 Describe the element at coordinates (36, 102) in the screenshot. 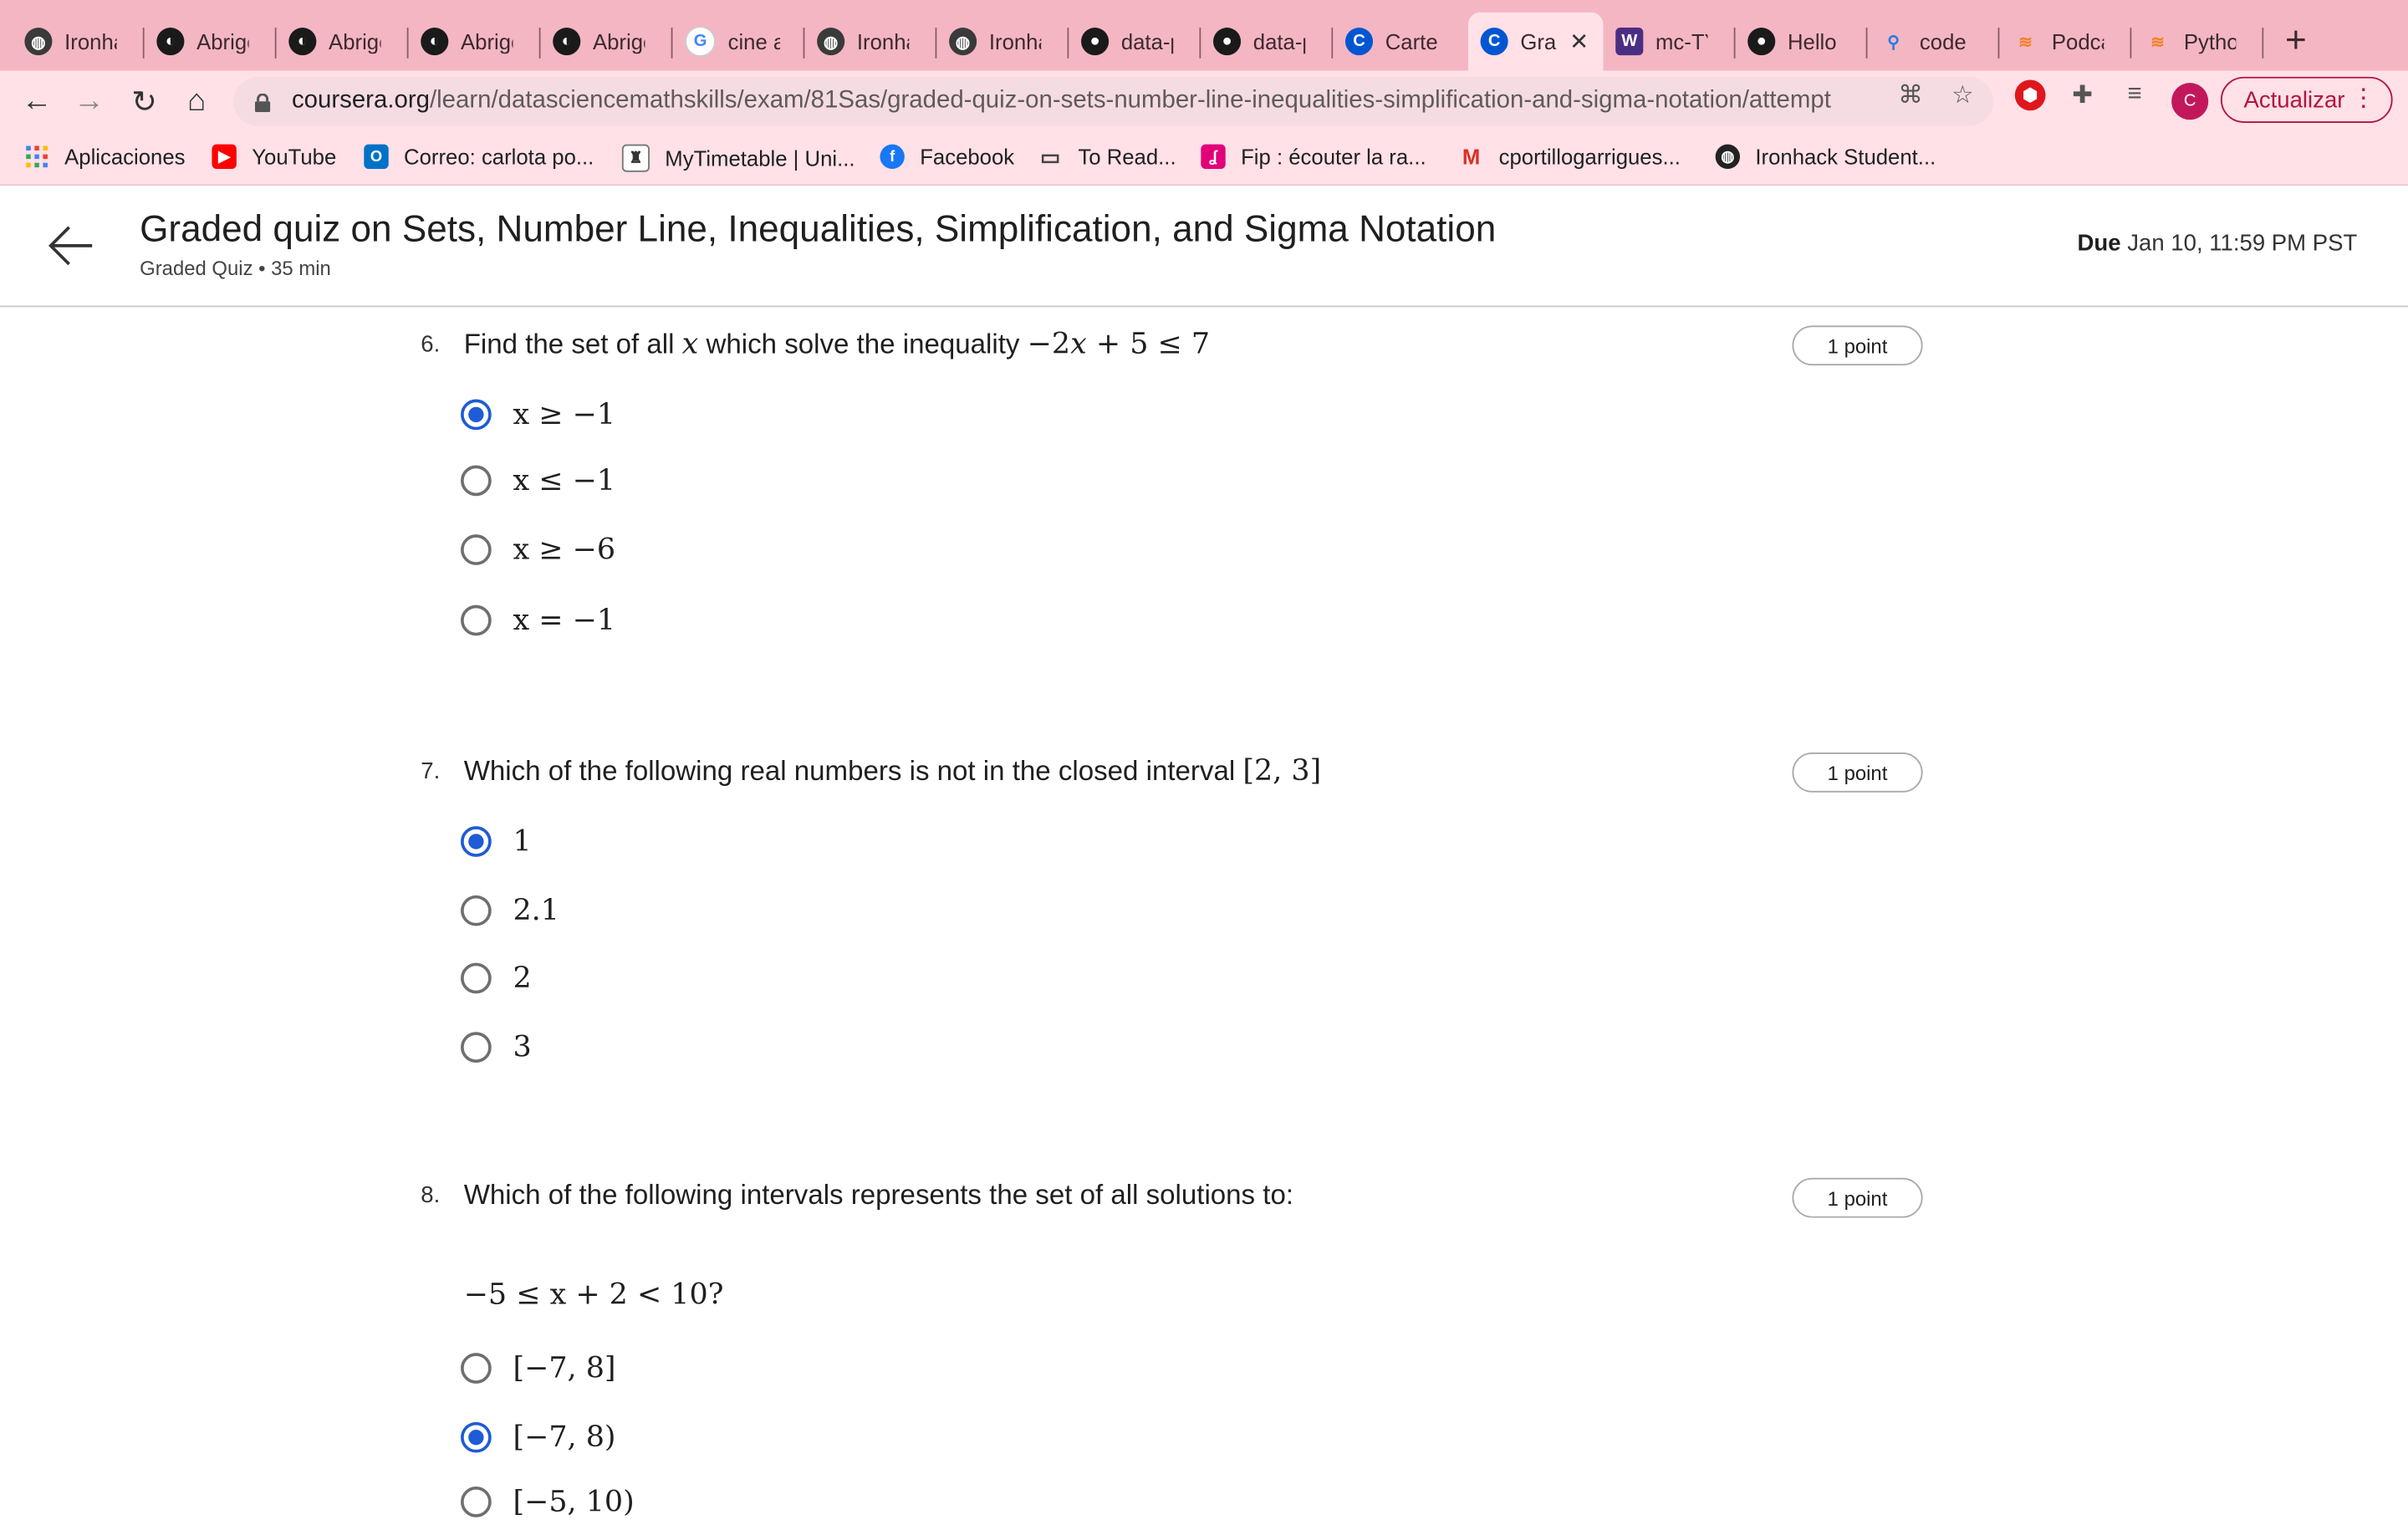

I see `back-icon: ←` at that location.